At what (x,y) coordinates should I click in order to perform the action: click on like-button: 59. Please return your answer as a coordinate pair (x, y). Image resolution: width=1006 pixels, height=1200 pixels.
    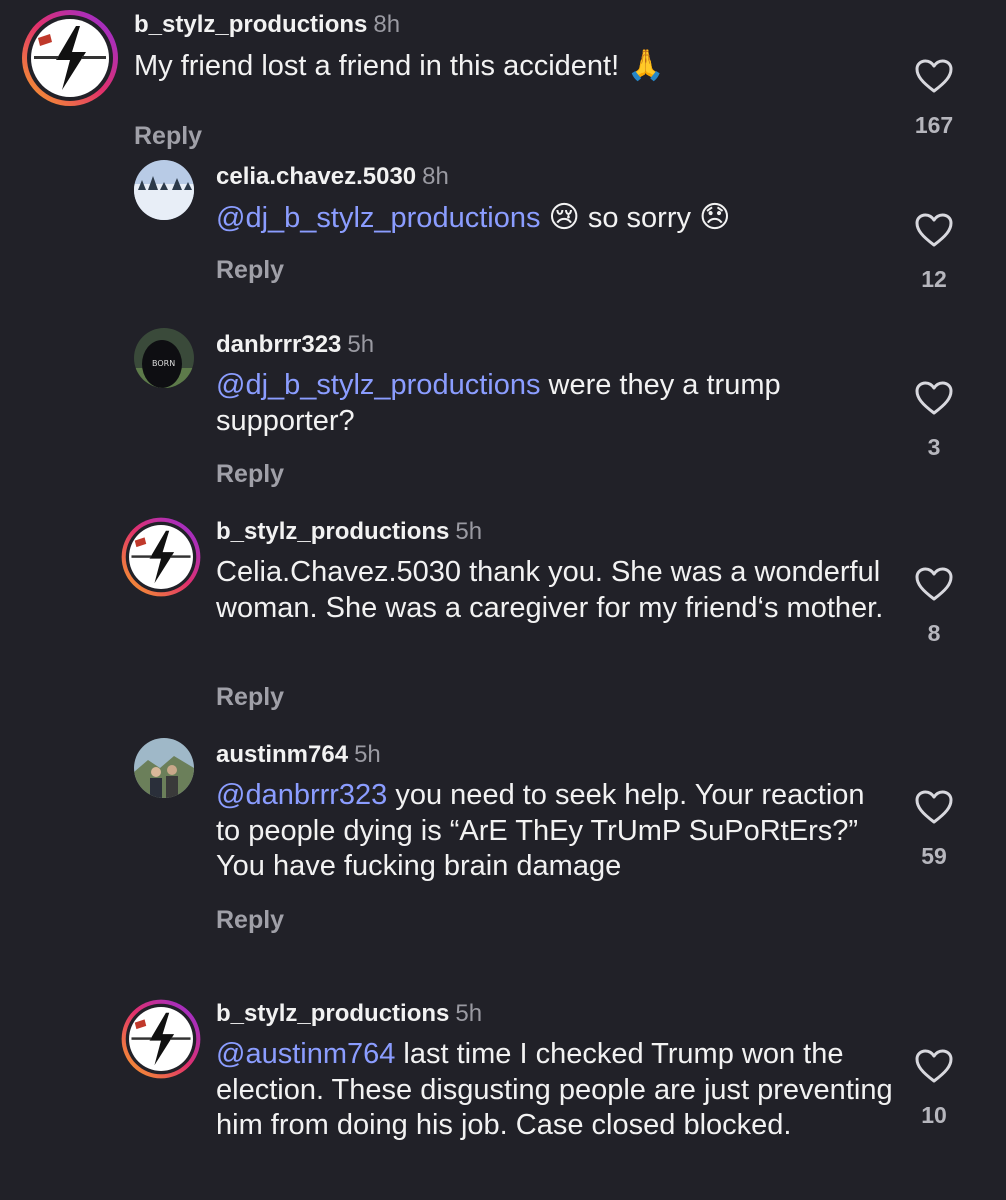
    Looking at the image, I should click on (934, 829).